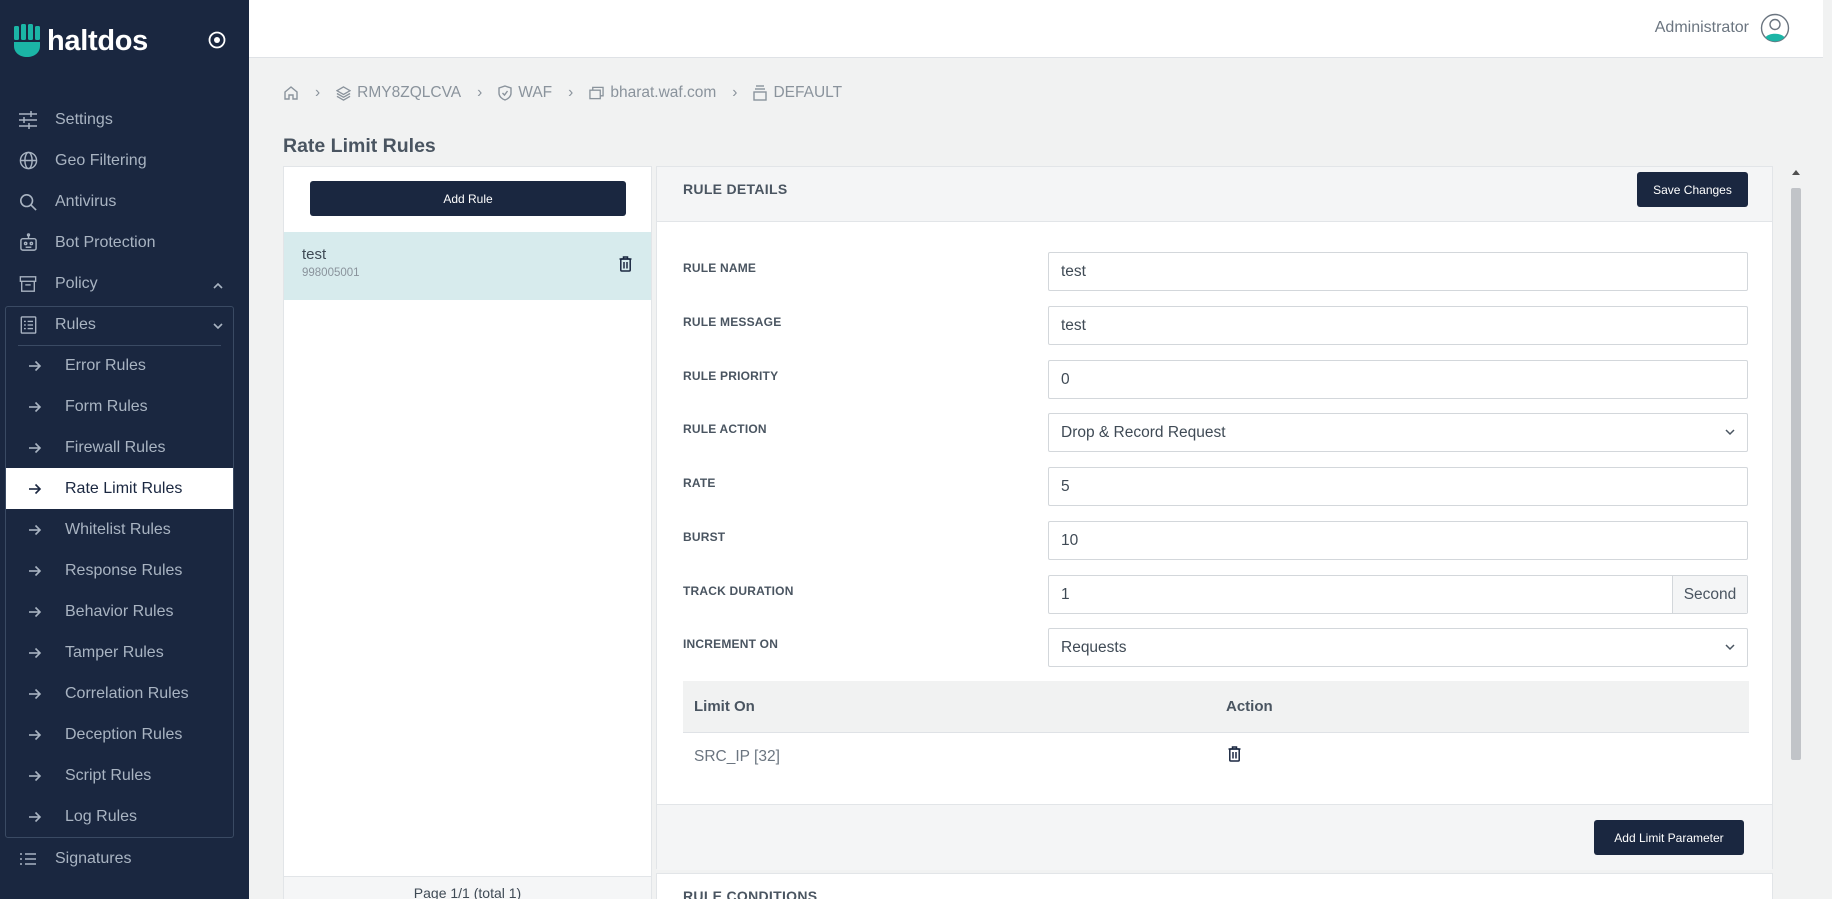 The height and width of the screenshot is (899, 1832). I want to click on breadcrumb-label: DEFAULT, so click(808, 92).